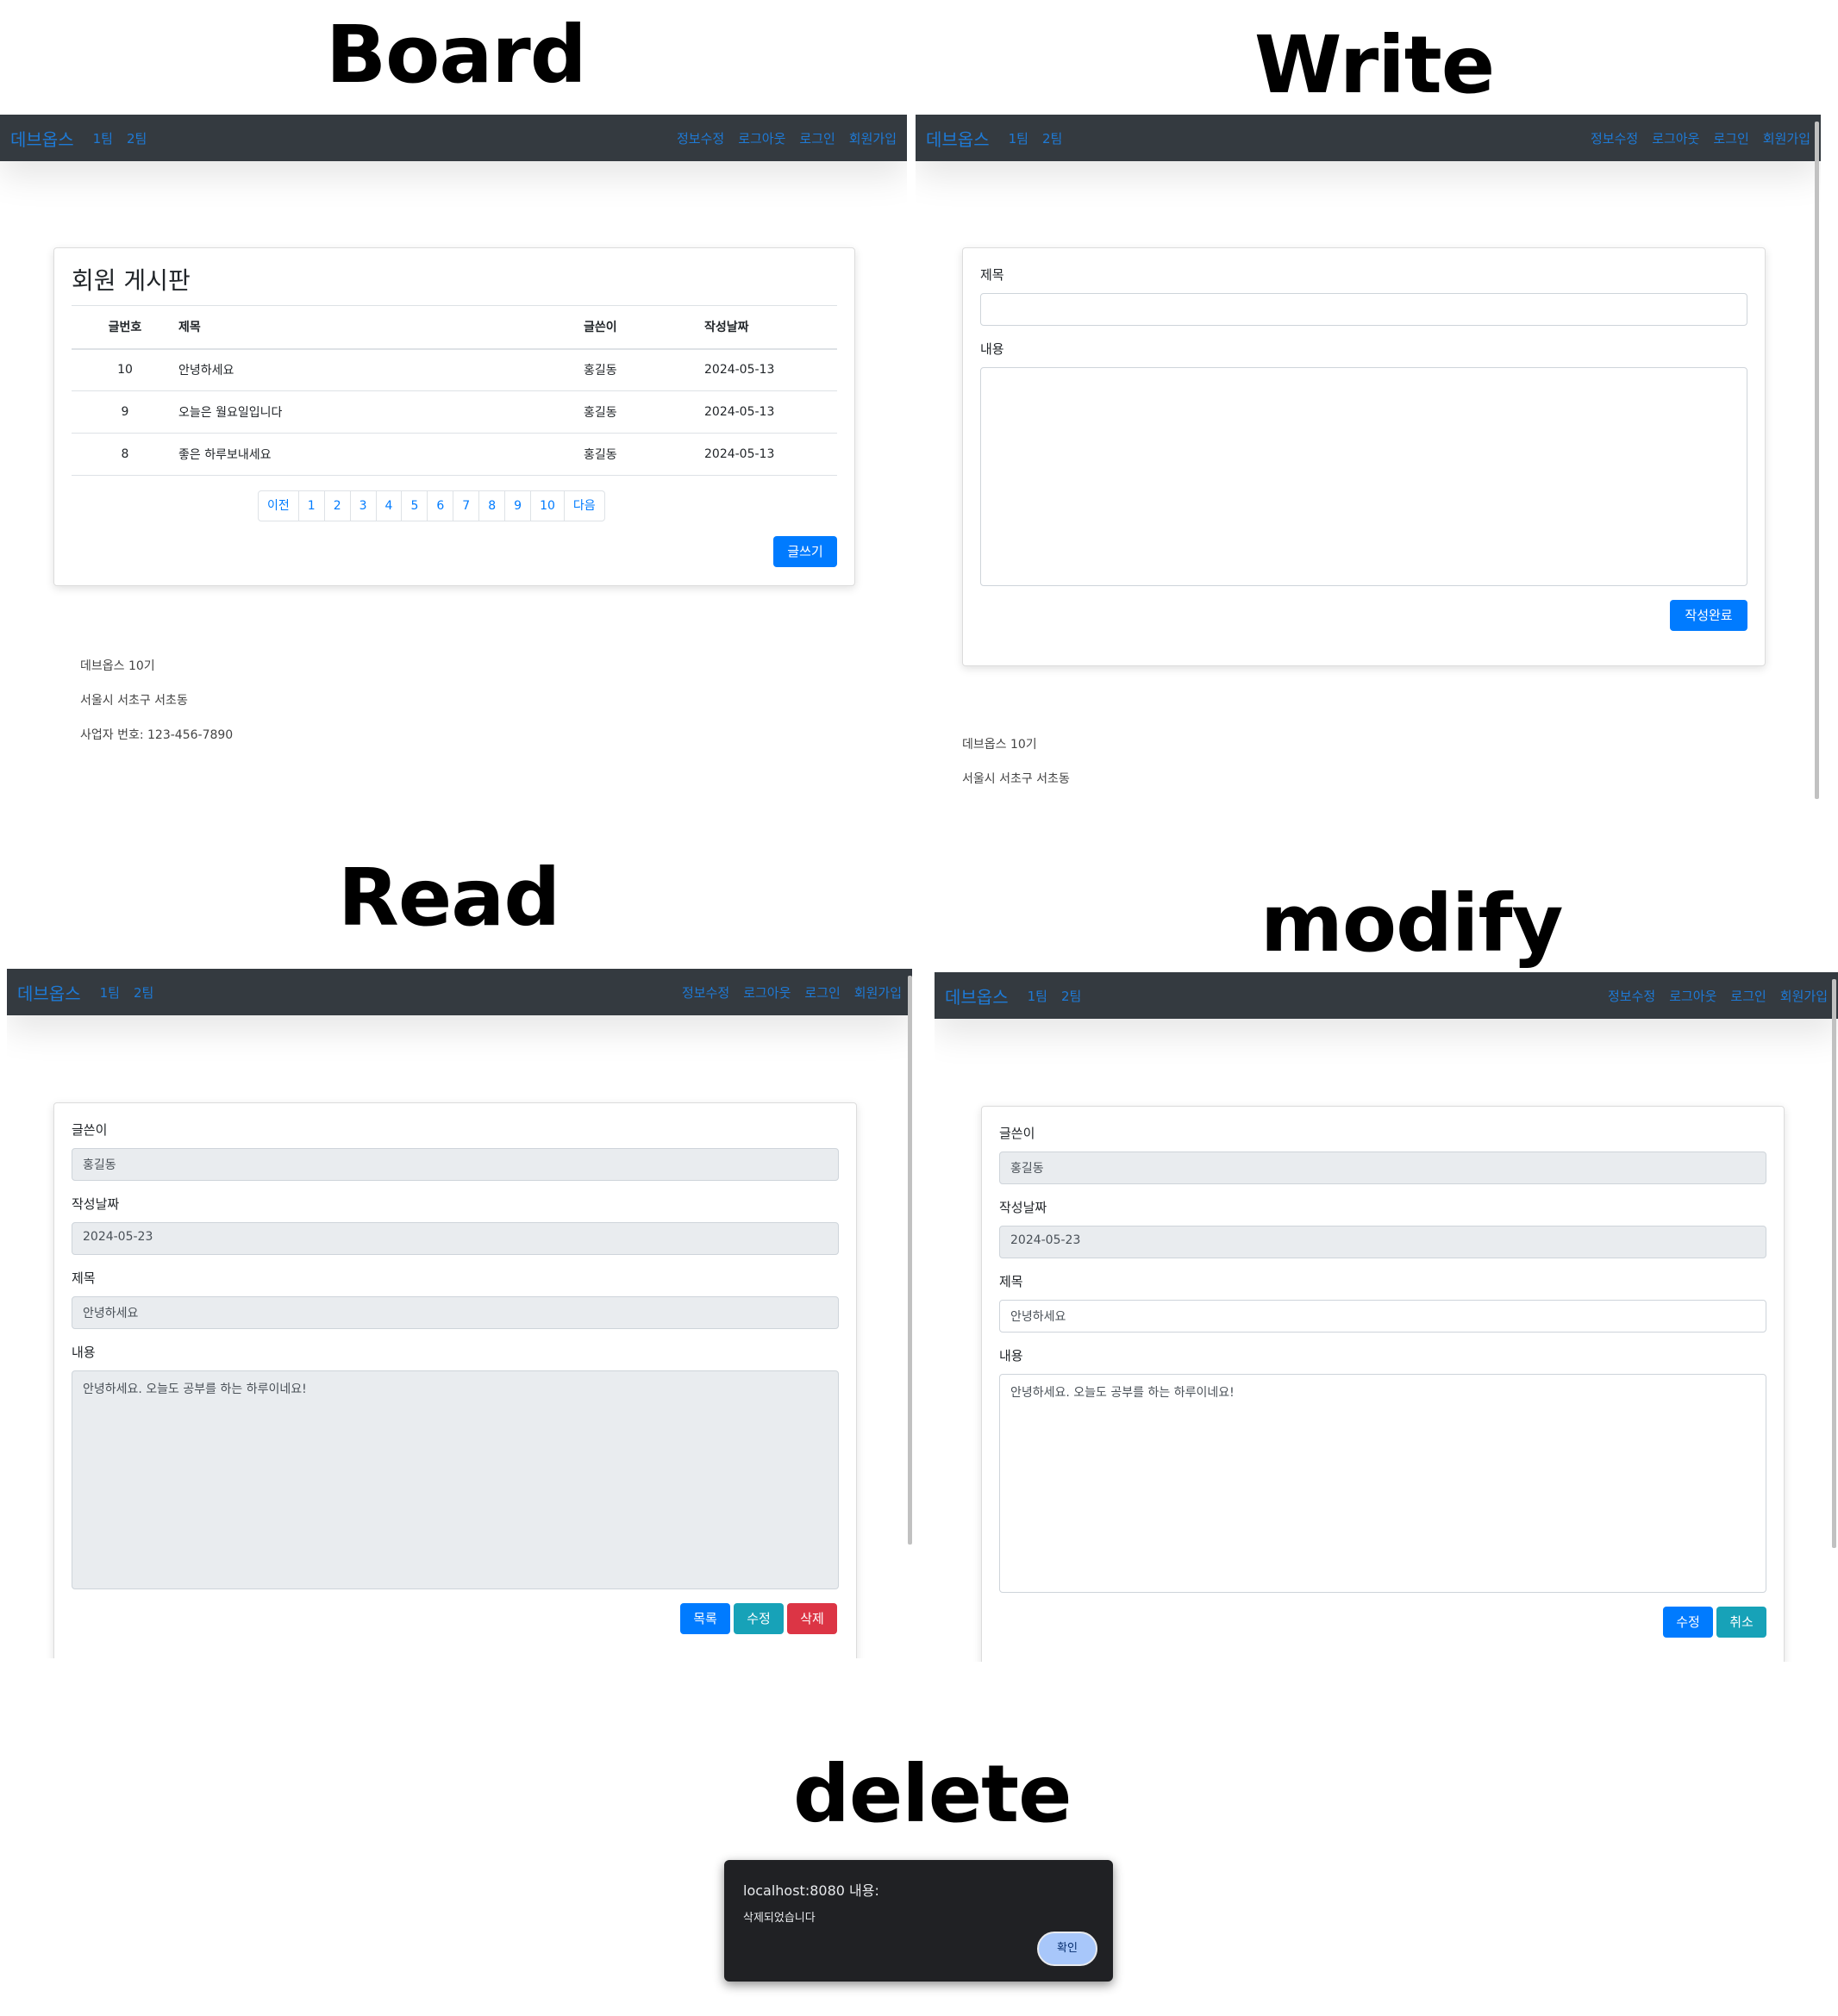  Describe the element at coordinates (131, 280) in the screenshot. I see `board-title: 회원 게시판` at that location.